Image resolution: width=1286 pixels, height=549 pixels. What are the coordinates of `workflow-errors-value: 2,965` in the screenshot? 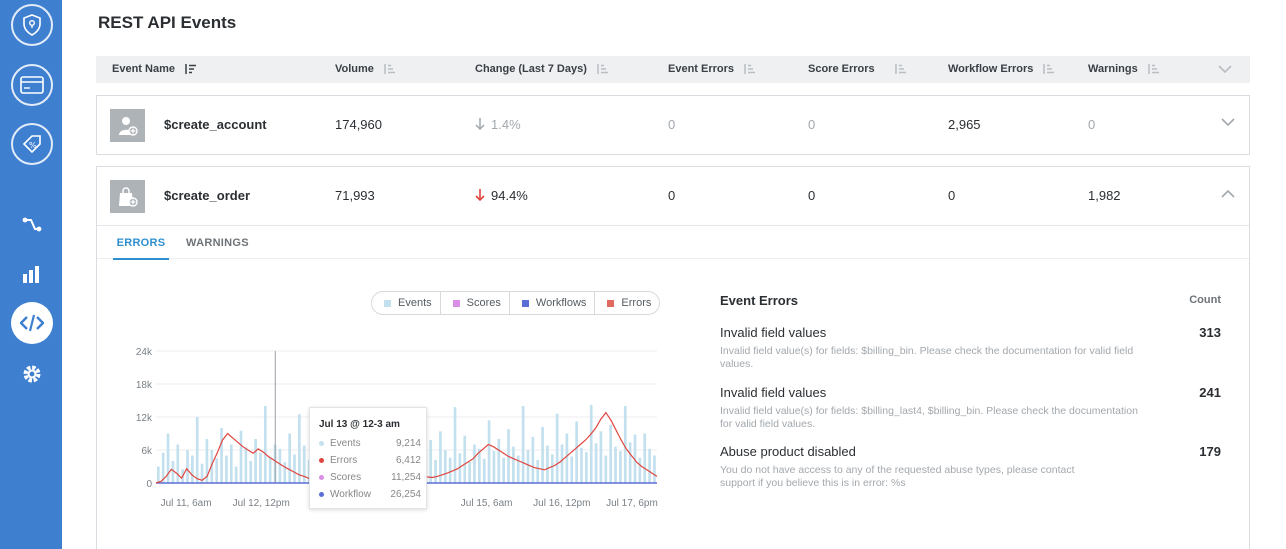 It's located at (964, 124).